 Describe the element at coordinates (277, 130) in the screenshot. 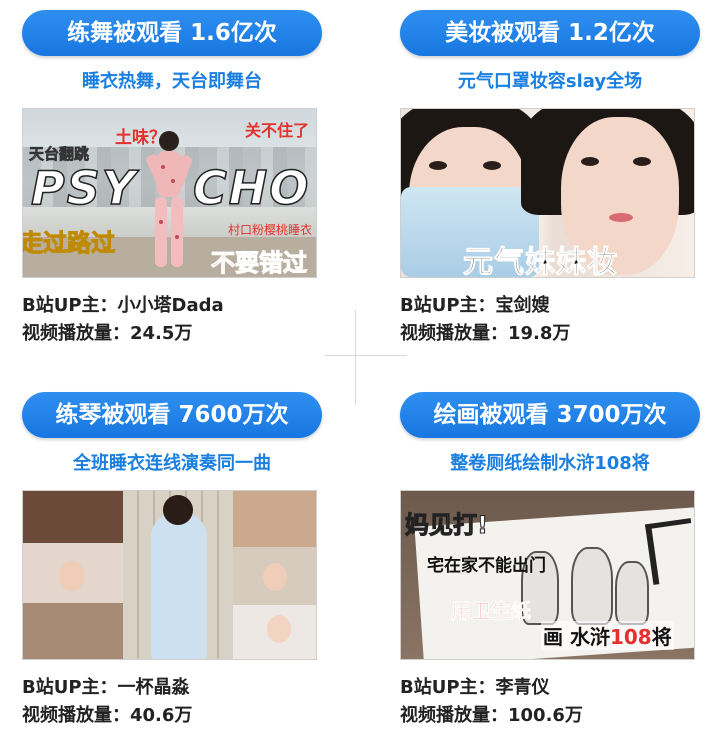

I see `overlay-cant-stop: 关不住了` at that location.